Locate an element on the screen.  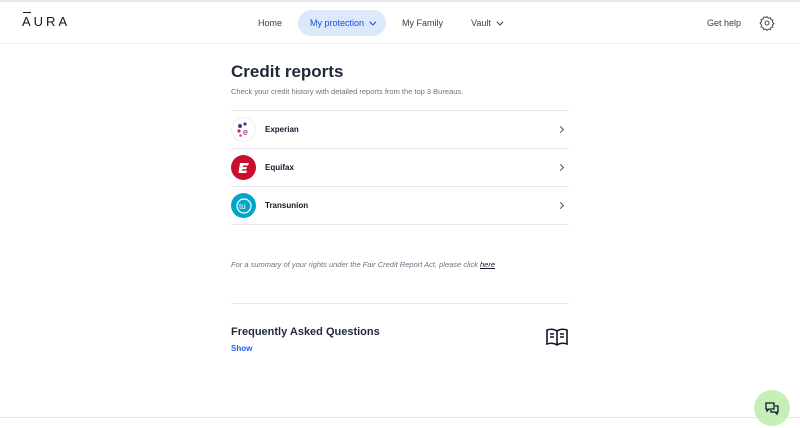
page-title: Credit reports is located at coordinates (287, 71).